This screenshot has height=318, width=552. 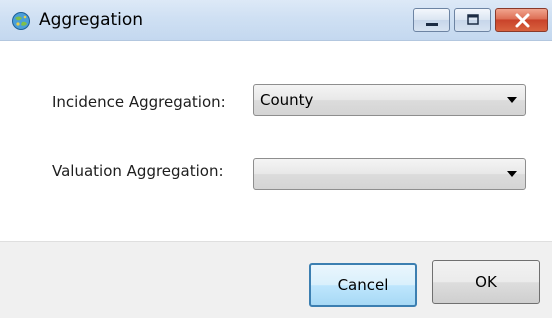 I want to click on minimize-button, so click(x=431, y=20).